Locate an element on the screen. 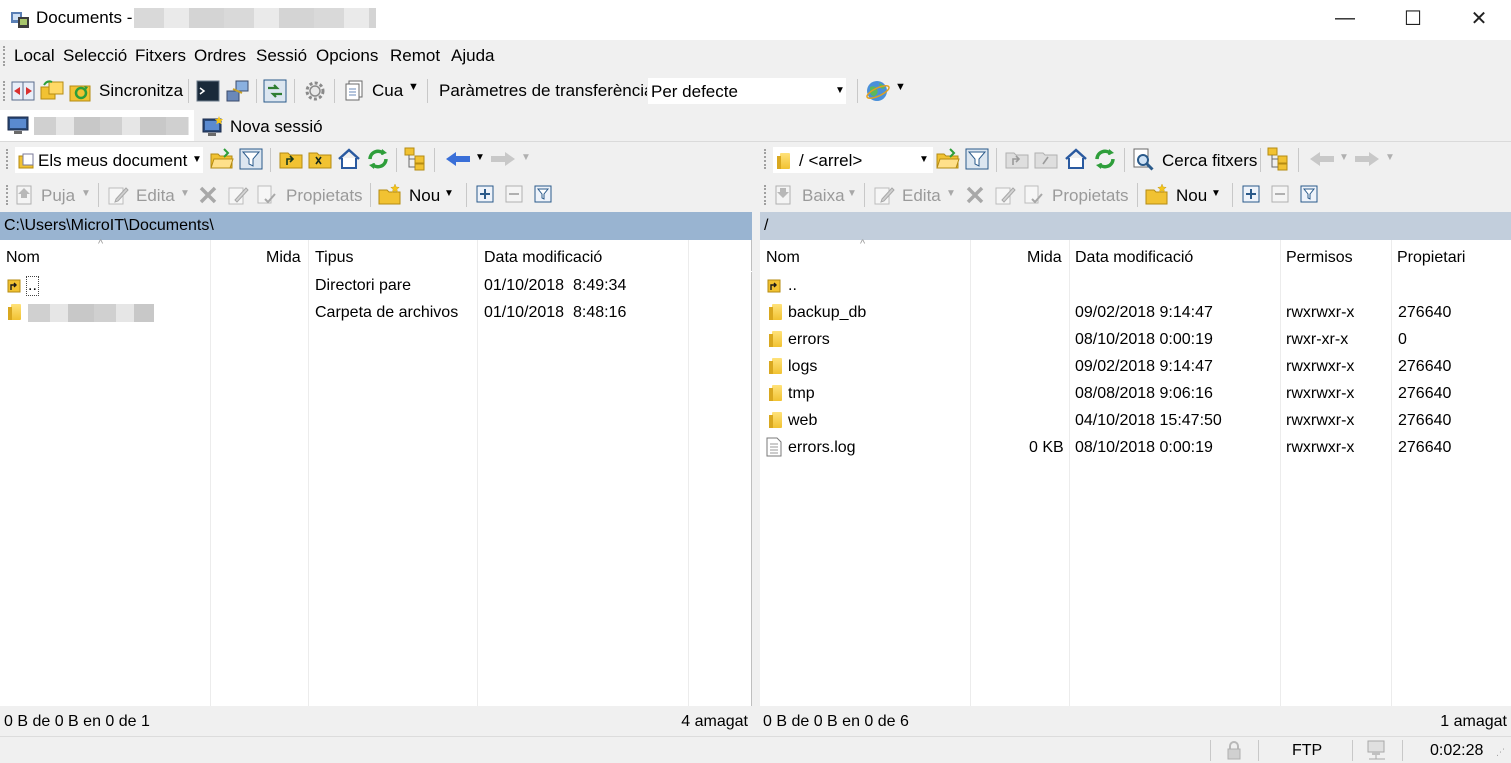 This screenshot has width=1511, height=763. local-col-type: Tipus is located at coordinates (334, 258).